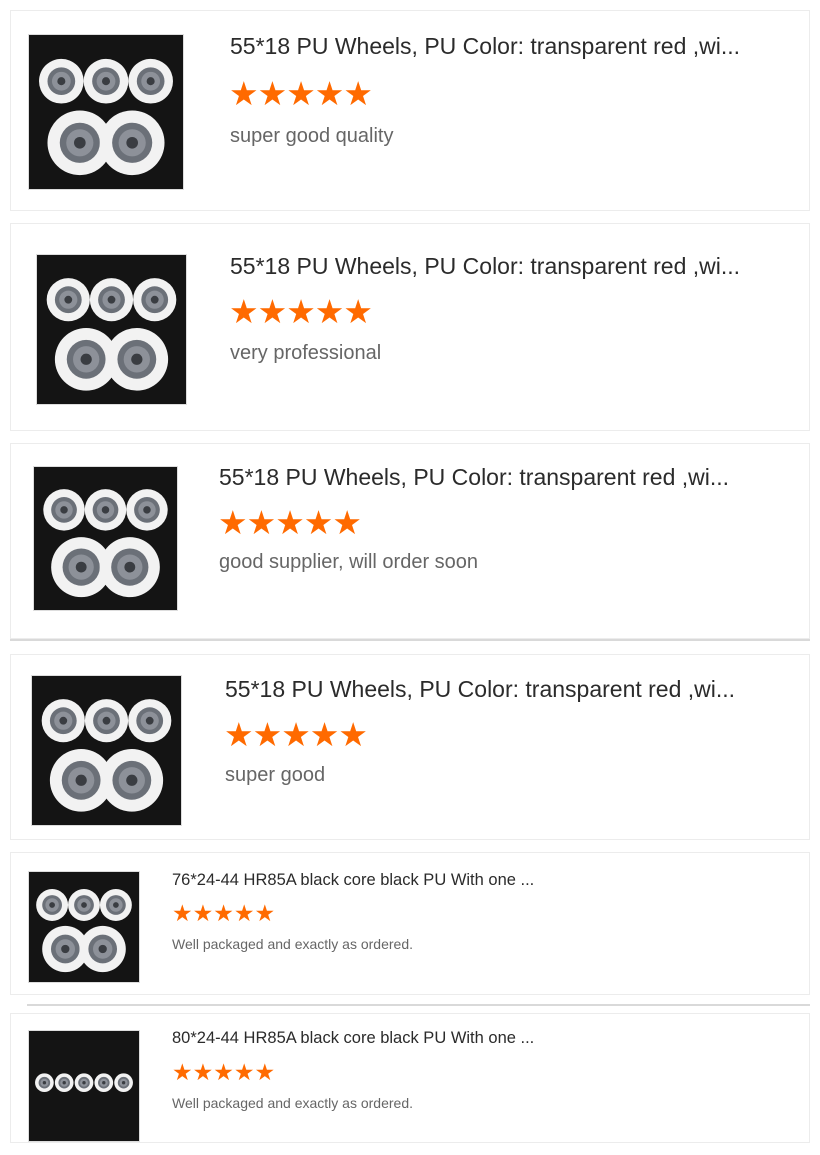 This screenshot has width=820, height=1155. What do you see at coordinates (349, 562) in the screenshot?
I see `review-text: good supplier, will order soon` at bounding box center [349, 562].